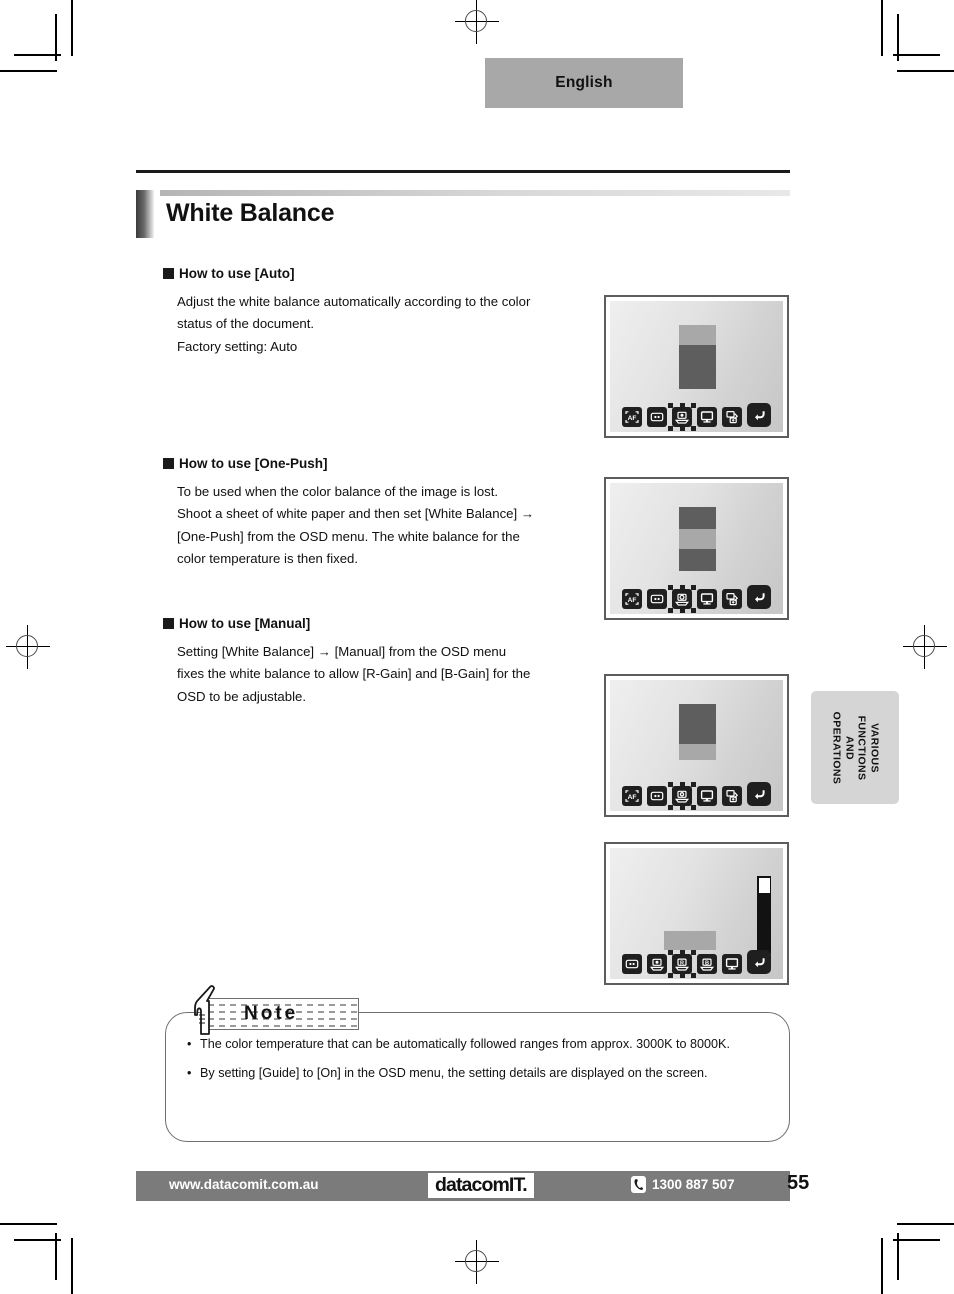 The height and width of the screenshot is (1294, 954). I want to click on osd-icon-row-one-push: AF, so click(696, 599).